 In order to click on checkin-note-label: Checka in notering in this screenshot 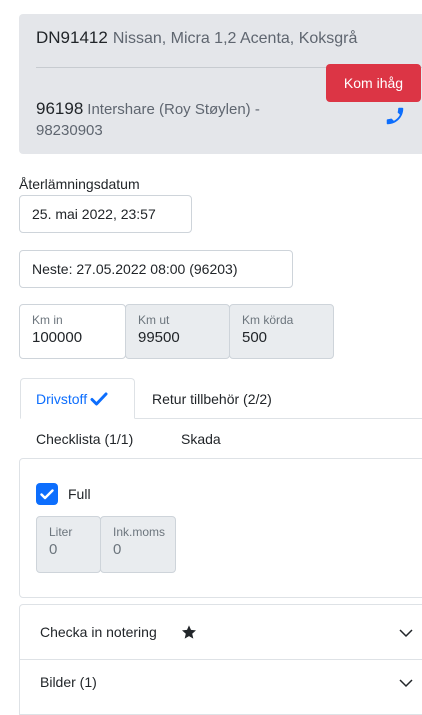, I will do `click(98, 632)`.